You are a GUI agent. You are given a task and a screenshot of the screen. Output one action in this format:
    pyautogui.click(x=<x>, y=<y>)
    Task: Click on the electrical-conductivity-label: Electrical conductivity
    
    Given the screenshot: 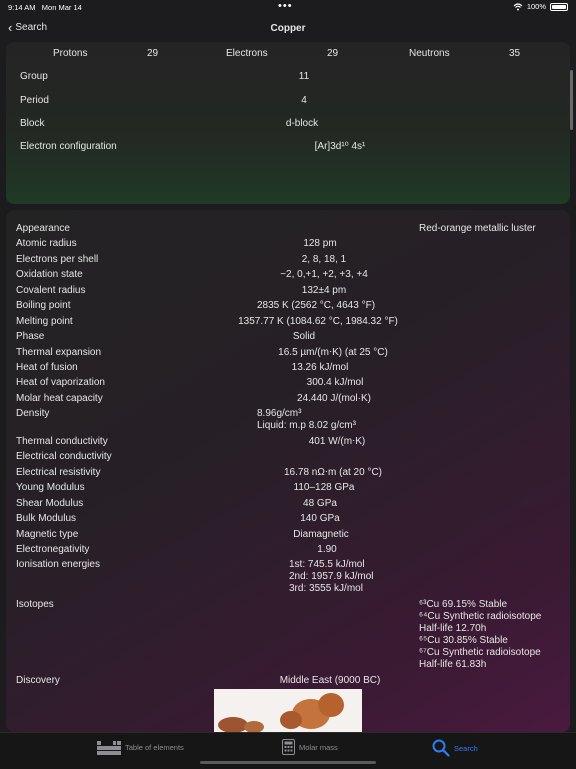 What is the action you would take?
    pyautogui.click(x=64, y=456)
    